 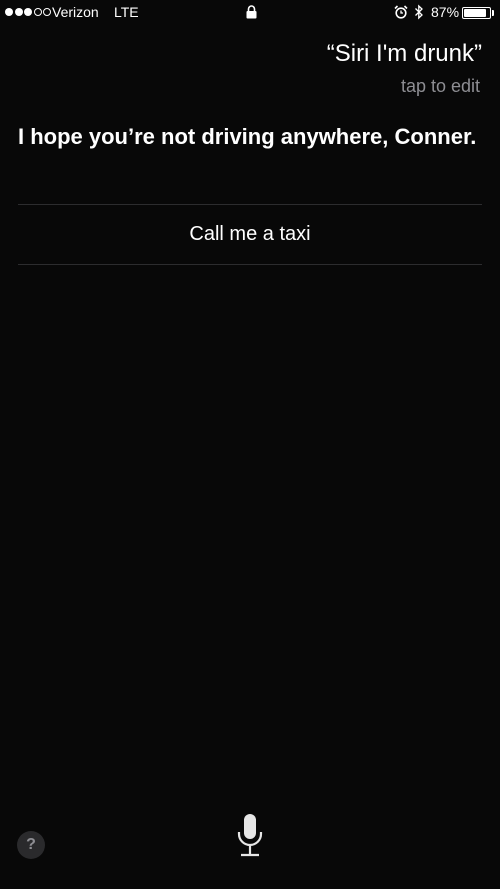 What do you see at coordinates (250, 234) in the screenshot?
I see `call-taxi-suggestion: Call me a taxi` at bounding box center [250, 234].